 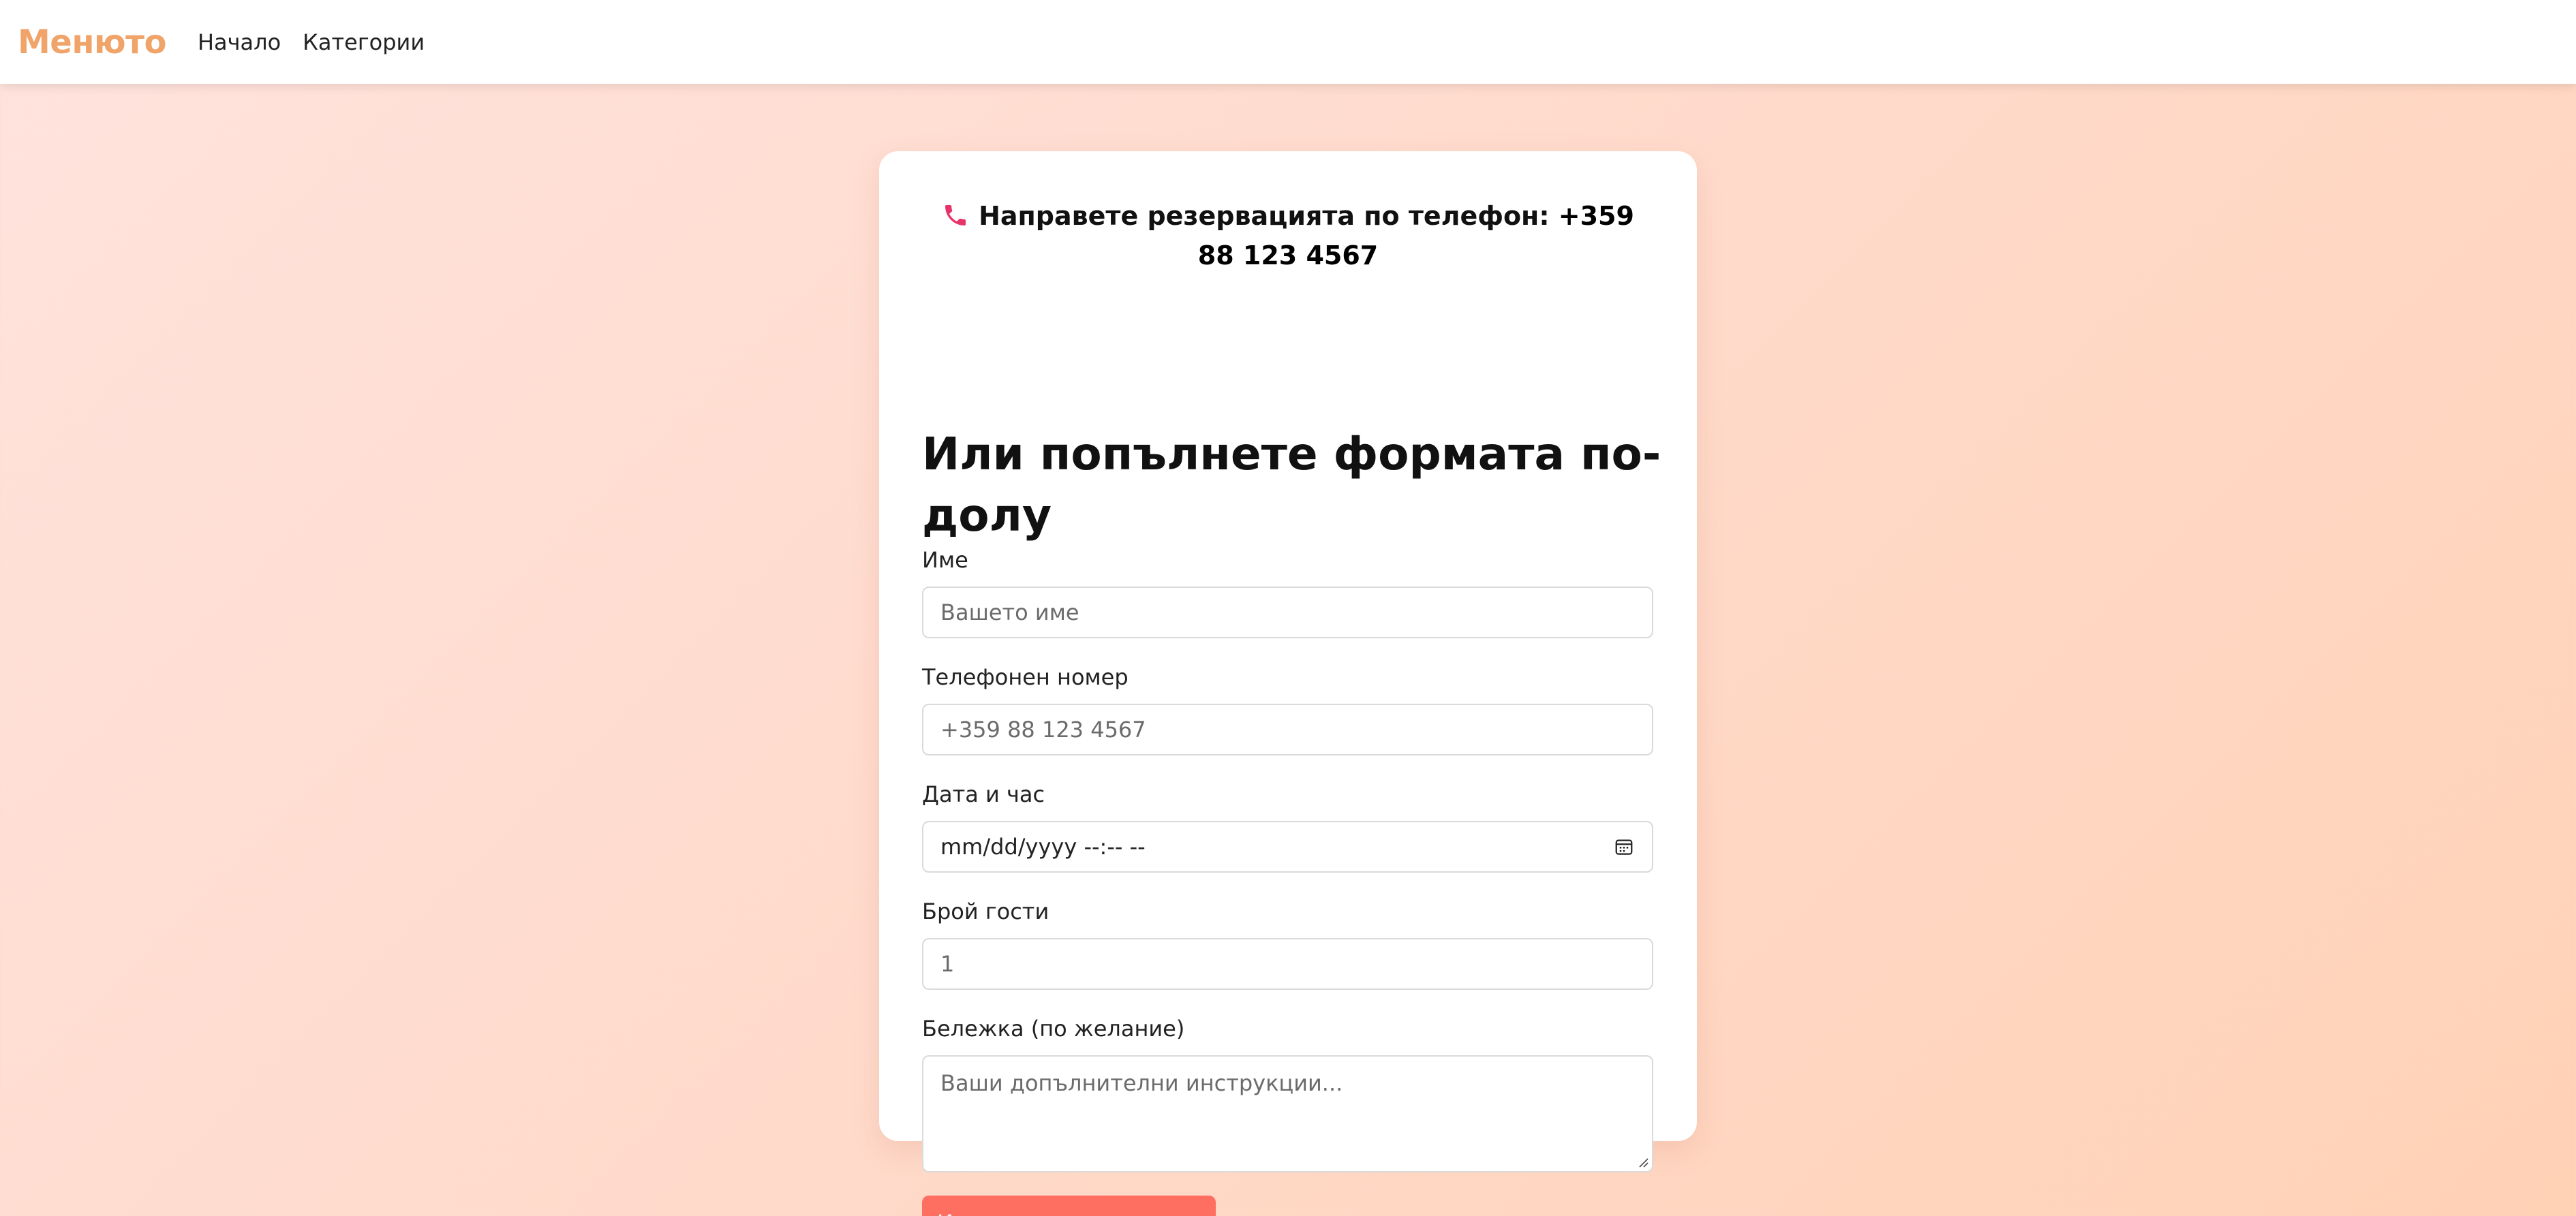 What do you see at coordinates (986, 911) in the screenshot?
I see `guests-label: Брой гости` at bounding box center [986, 911].